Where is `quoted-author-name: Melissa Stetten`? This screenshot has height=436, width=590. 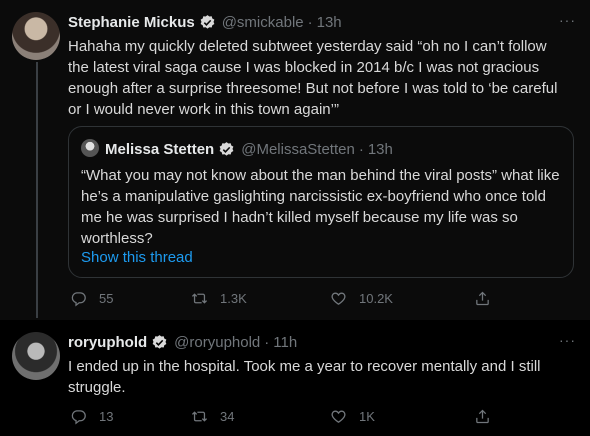
quoted-author-name: Melissa Stetten is located at coordinates (160, 149).